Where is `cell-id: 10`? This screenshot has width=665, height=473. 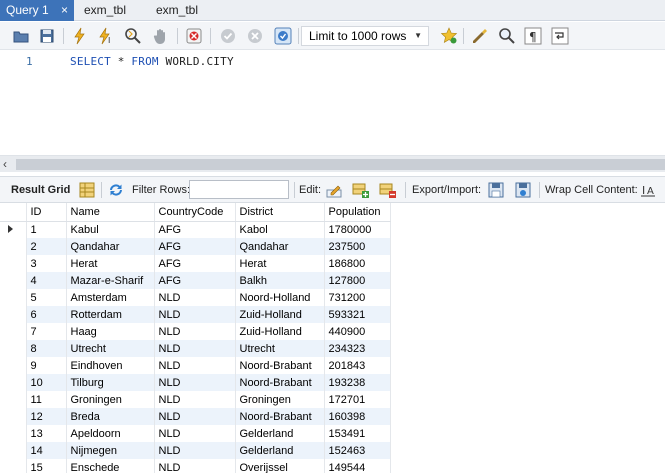 cell-id: 10 is located at coordinates (46, 382).